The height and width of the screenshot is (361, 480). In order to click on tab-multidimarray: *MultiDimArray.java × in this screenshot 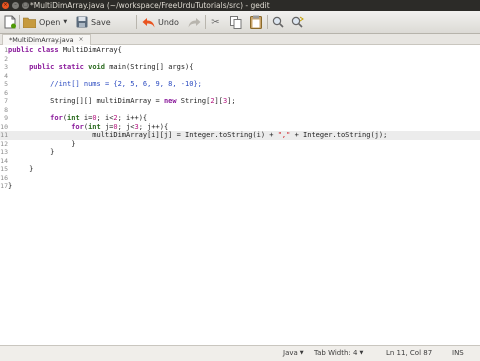, I will do `click(46, 39)`.